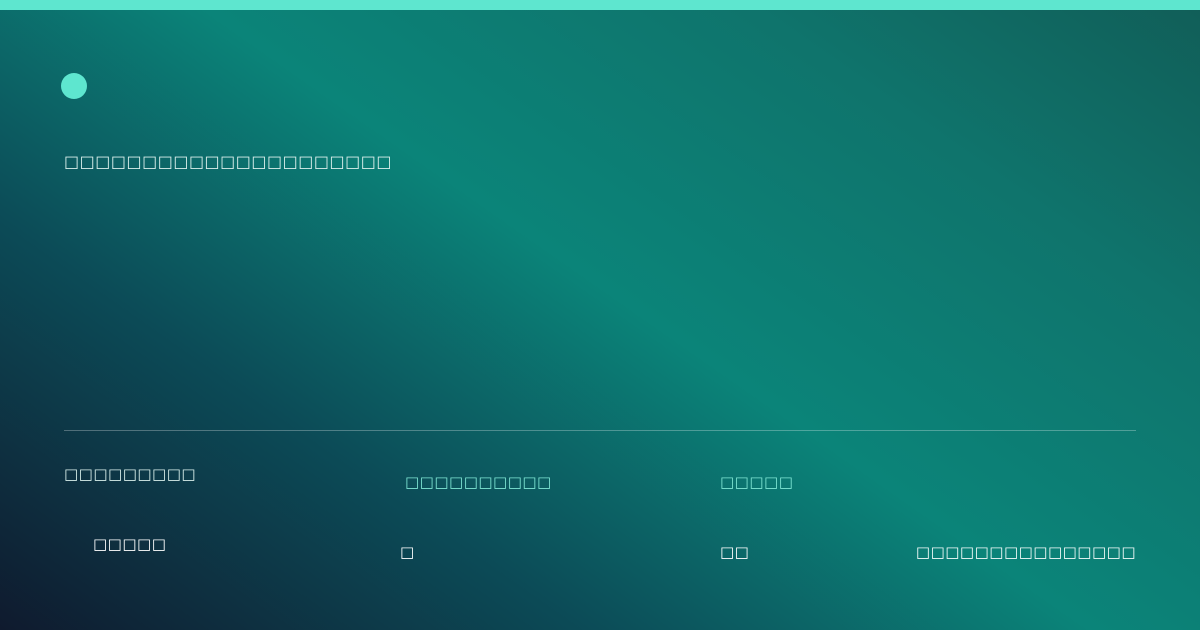 The height and width of the screenshot is (630, 1200). What do you see at coordinates (757, 482) in the screenshot?
I see `stat-label-3: □□□□□` at bounding box center [757, 482].